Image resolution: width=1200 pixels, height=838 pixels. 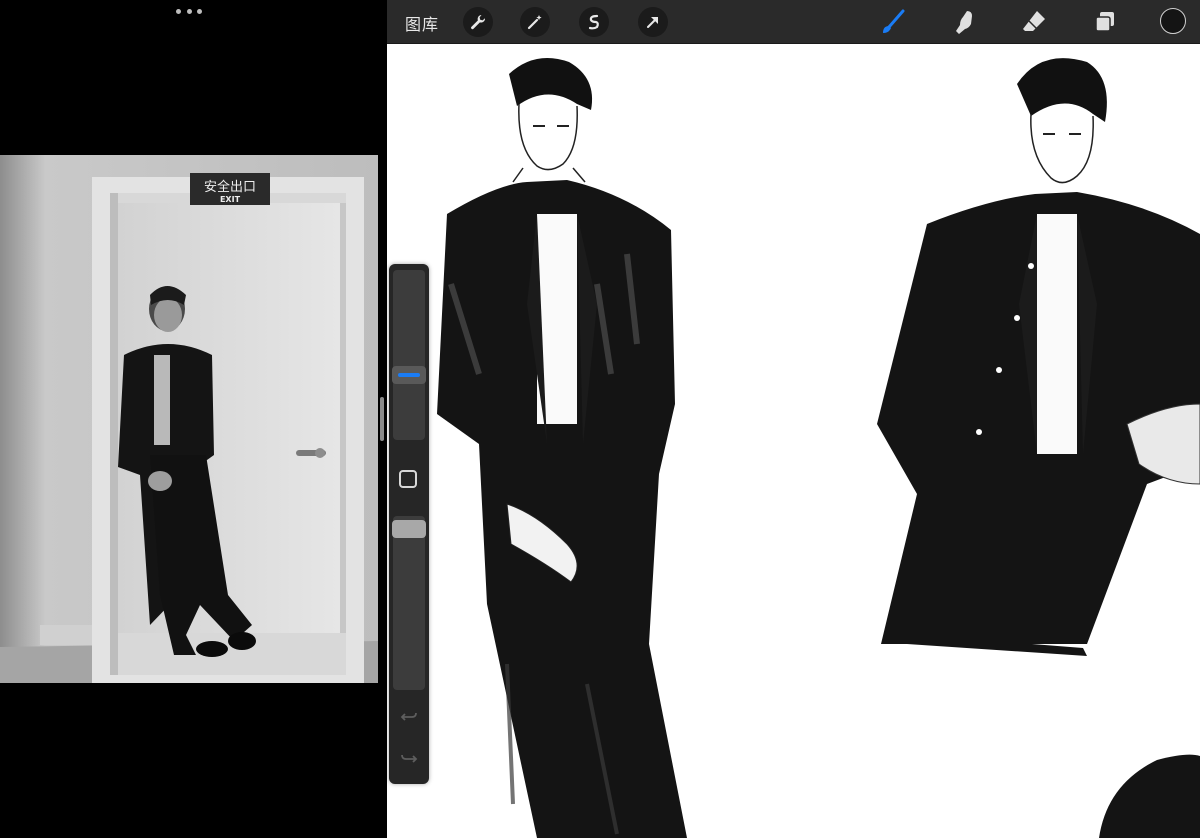 What do you see at coordinates (409, 355) in the screenshot?
I see `brush-size-slider` at bounding box center [409, 355].